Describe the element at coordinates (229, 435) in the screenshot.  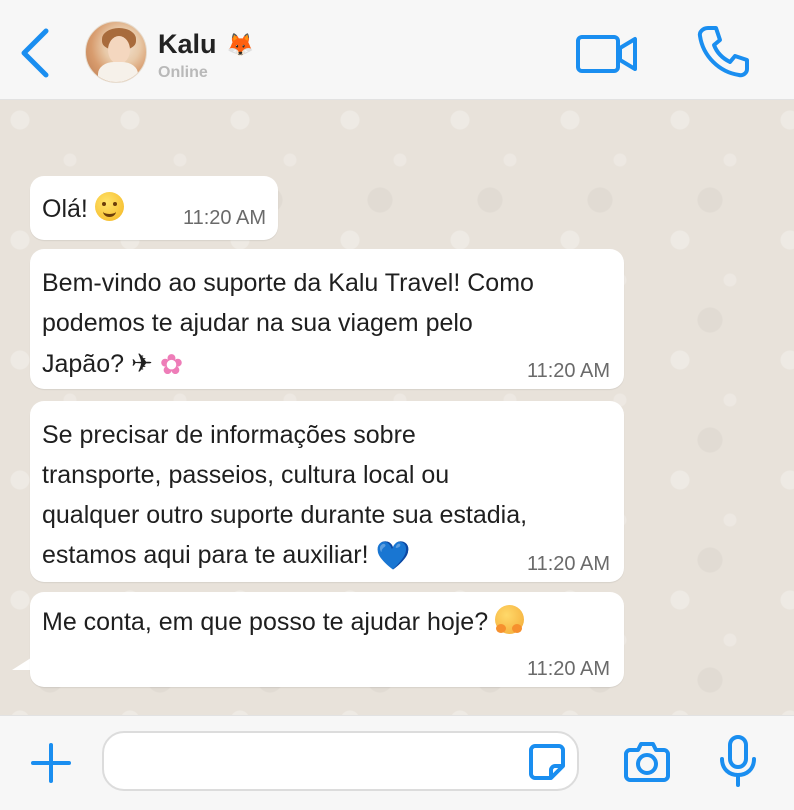
I see `message-line: Se precisar de informações sobre` at that location.